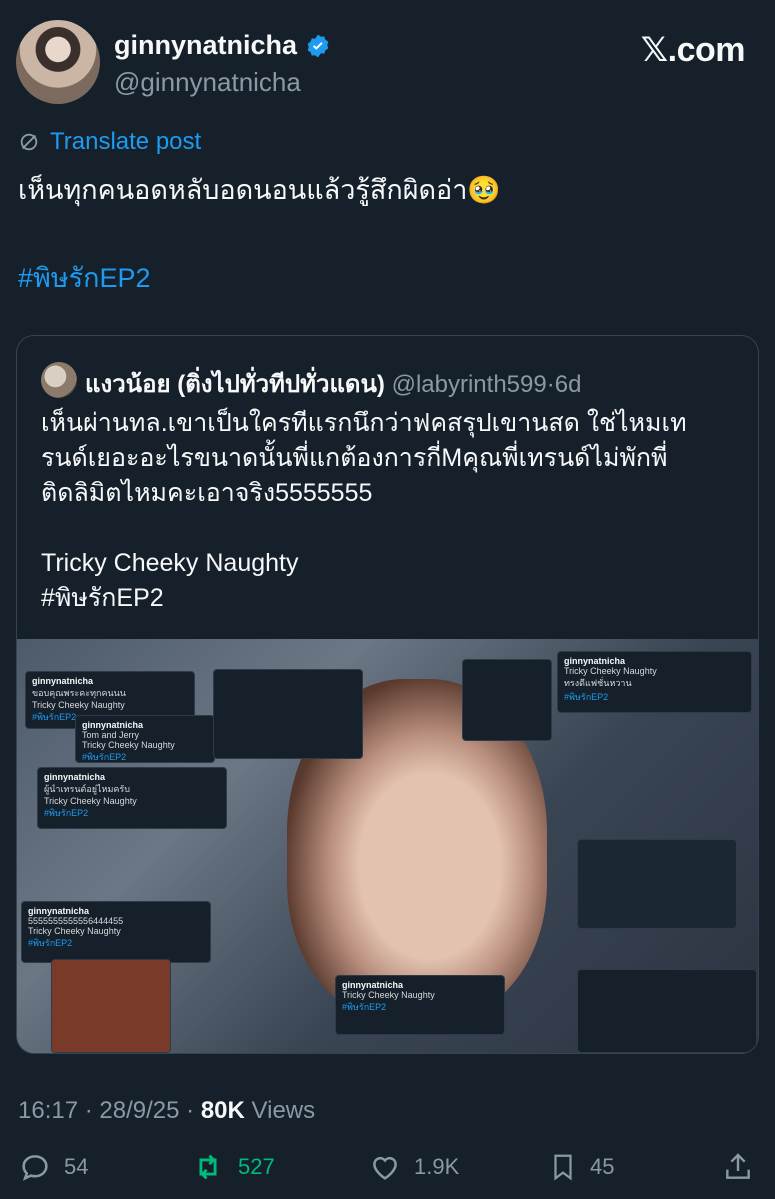  What do you see at coordinates (283, 1110) in the screenshot?
I see `views-label: Views` at bounding box center [283, 1110].